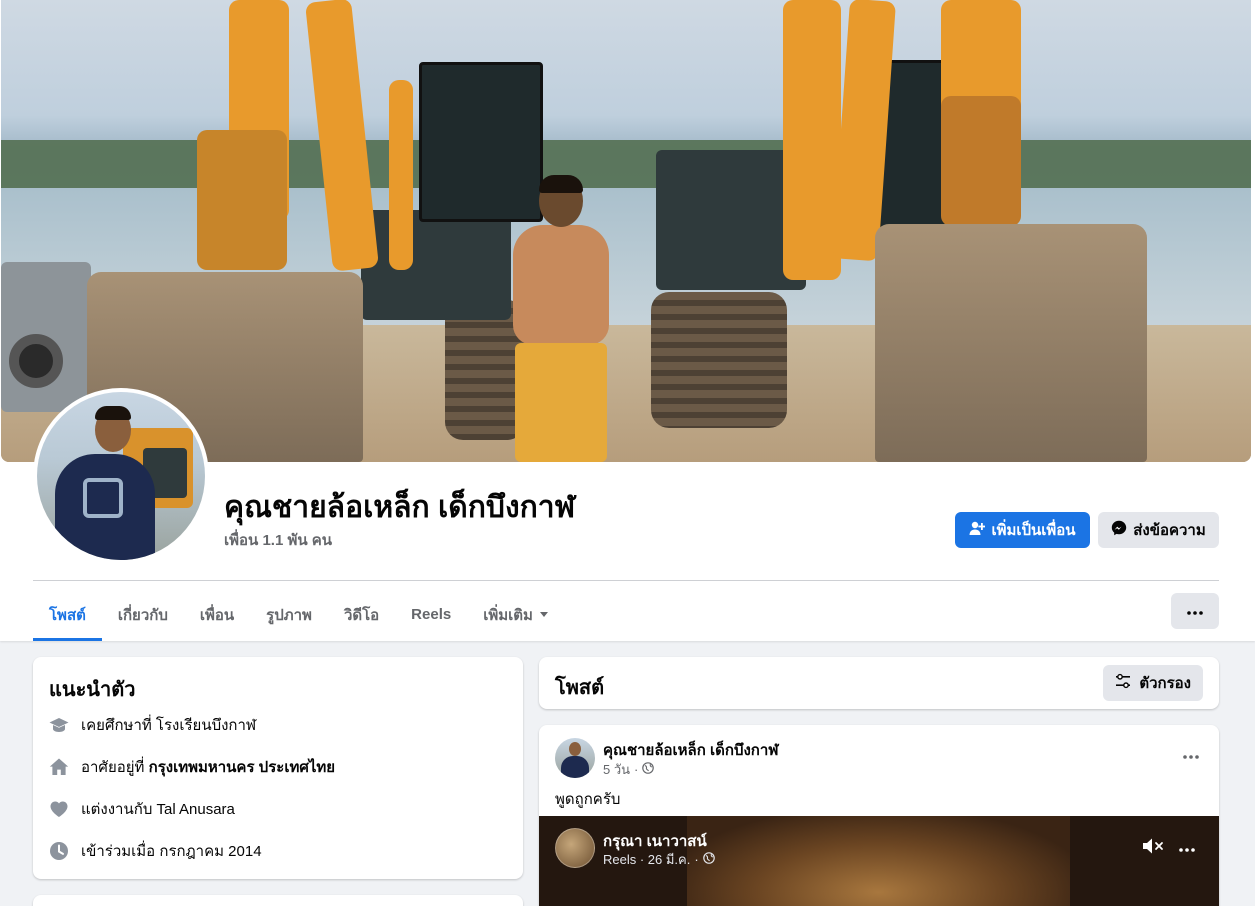 This screenshot has height=906, width=1255. I want to click on tab-about: เกี่ยวกับ, so click(143, 614).